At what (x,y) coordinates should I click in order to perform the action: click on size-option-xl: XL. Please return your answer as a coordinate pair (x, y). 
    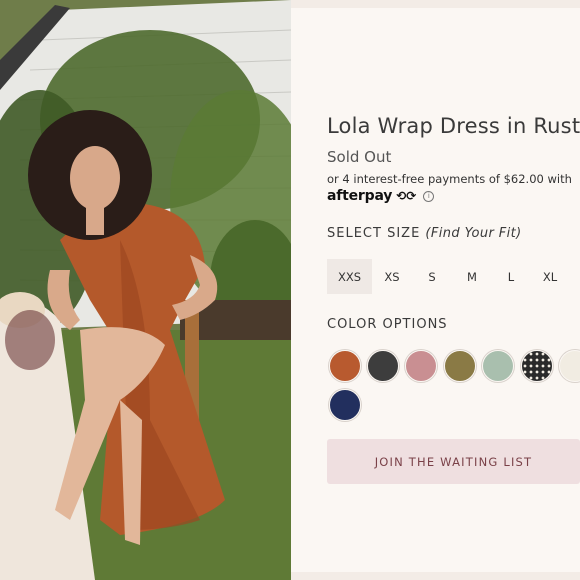
    Looking at the image, I should click on (550, 276).